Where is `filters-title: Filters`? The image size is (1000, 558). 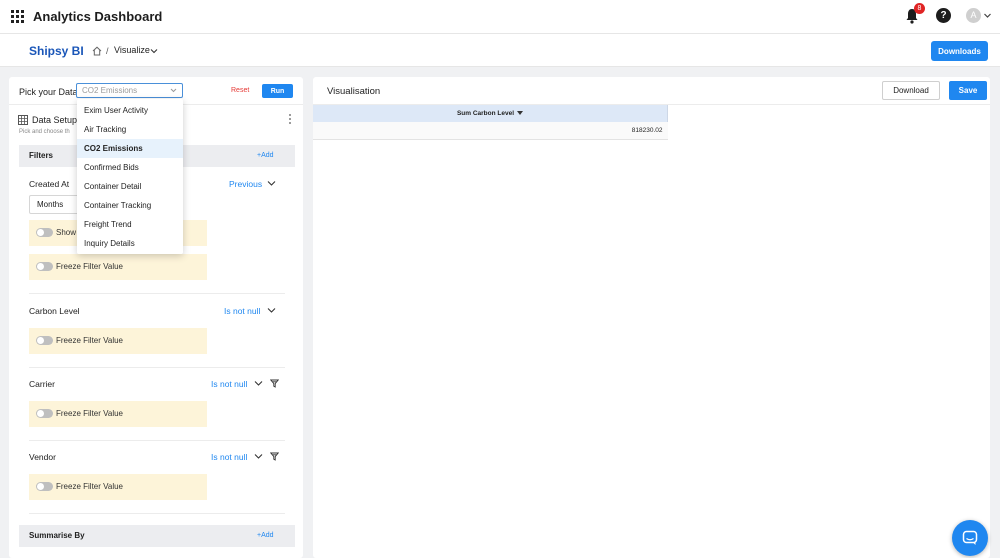 filters-title: Filters is located at coordinates (41, 155).